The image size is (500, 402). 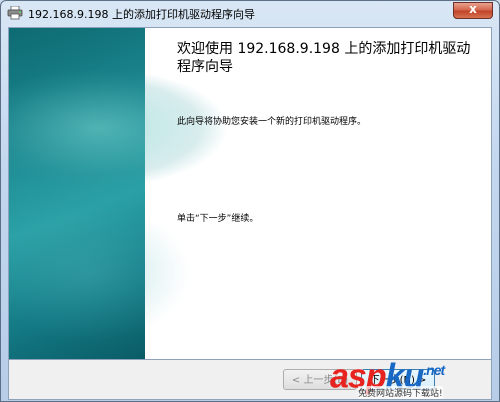 I want to click on close-button: x, so click(x=473, y=10).